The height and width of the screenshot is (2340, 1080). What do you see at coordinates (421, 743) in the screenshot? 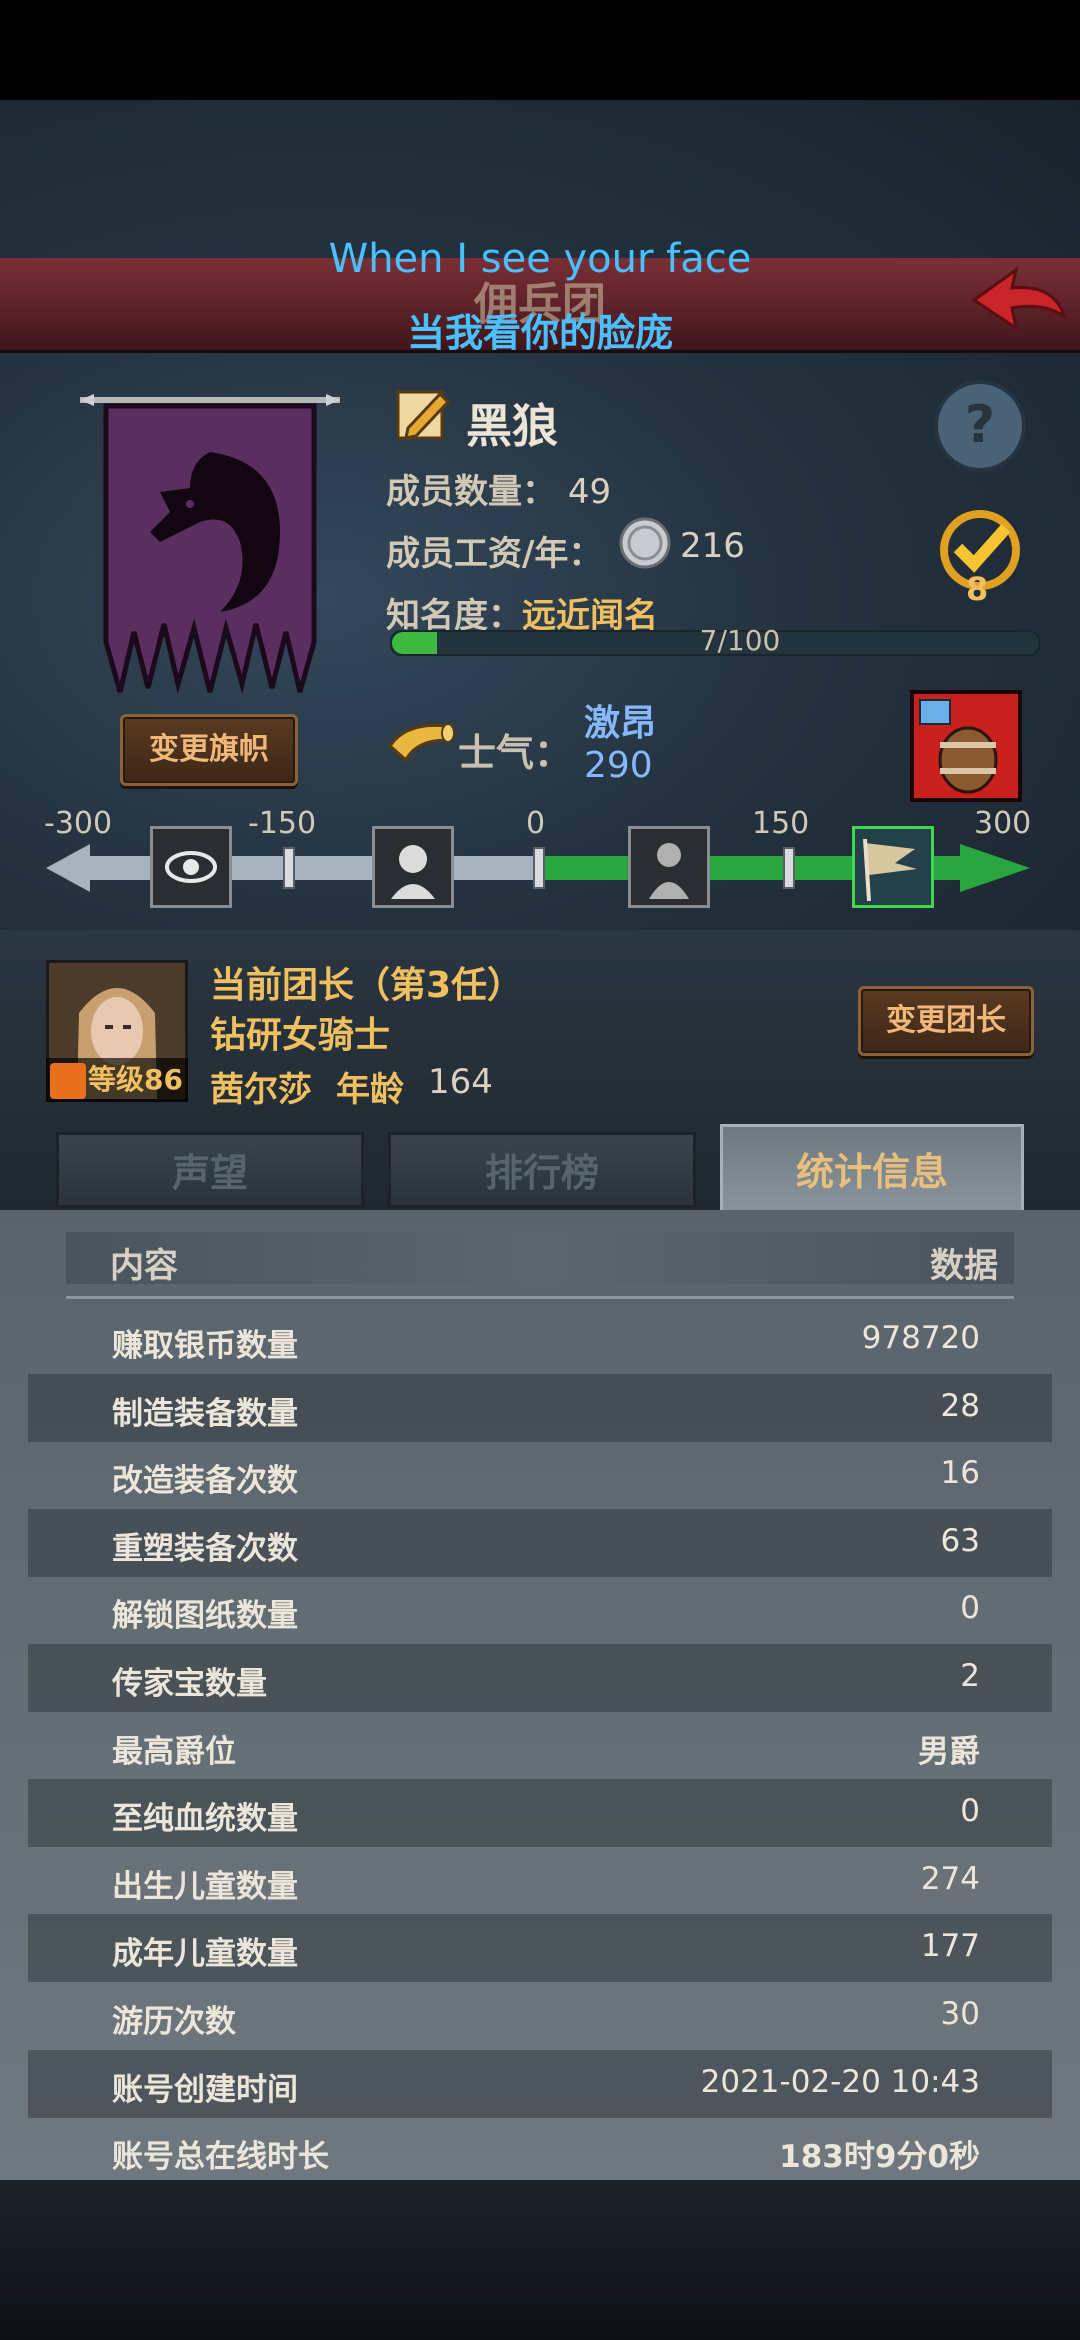
I see `horn-icon` at bounding box center [421, 743].